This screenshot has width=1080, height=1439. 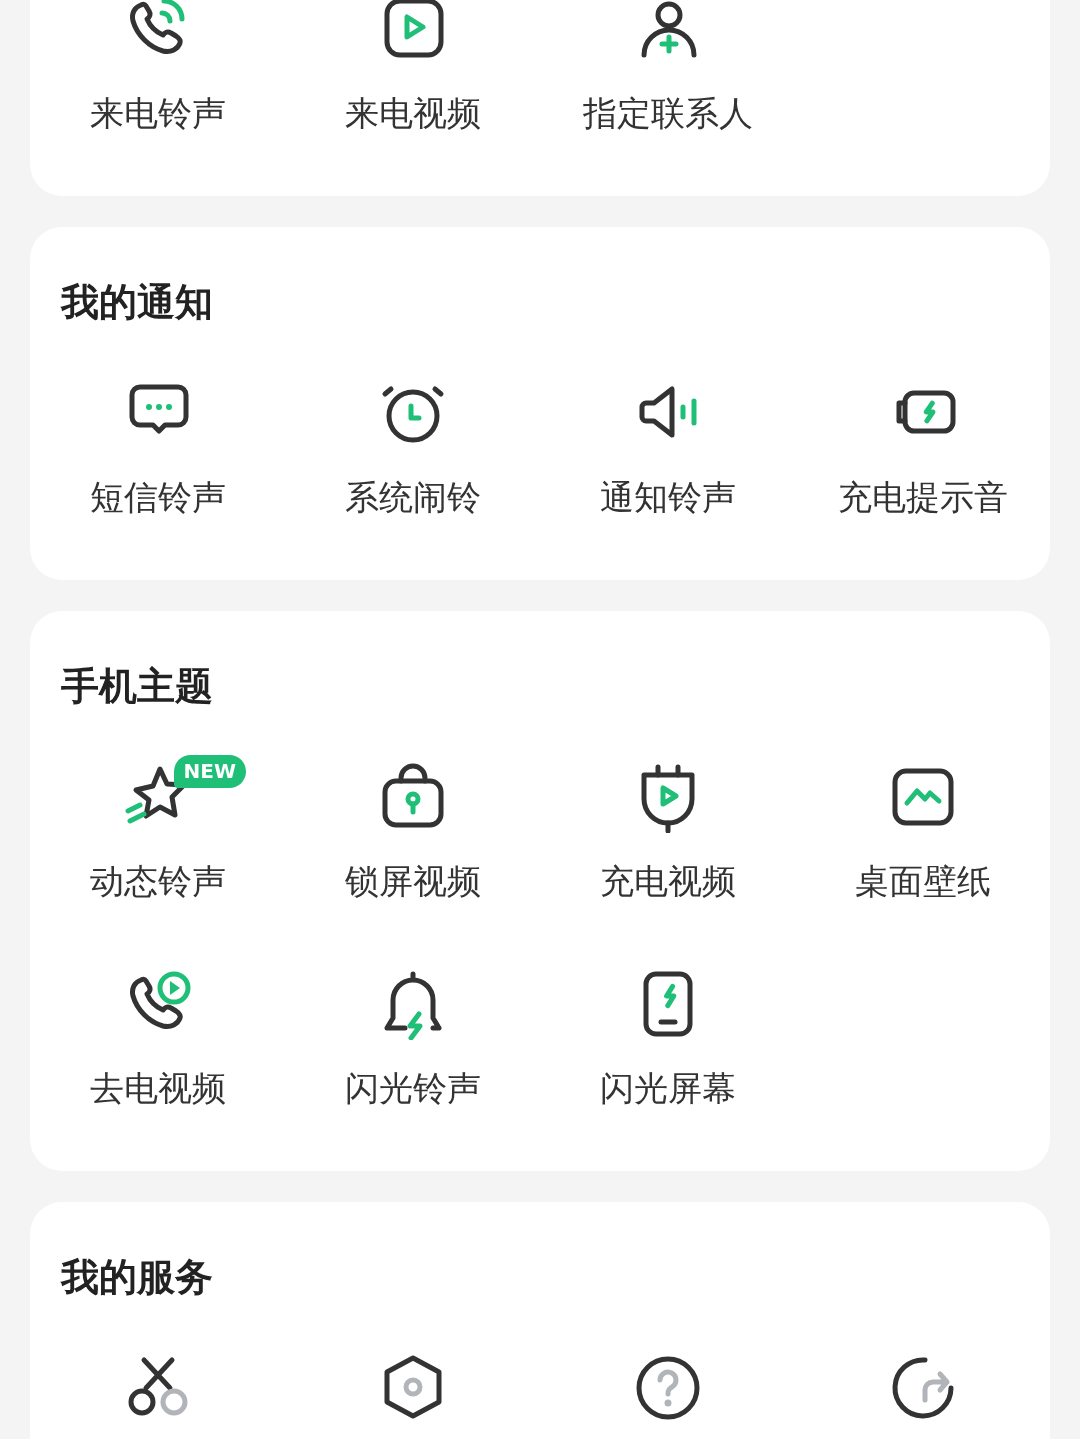 What do you see at coordinates (412, 881) in the screenshot?
I see `tile-label: 锁屏视频` at bounding box center [412, 881].